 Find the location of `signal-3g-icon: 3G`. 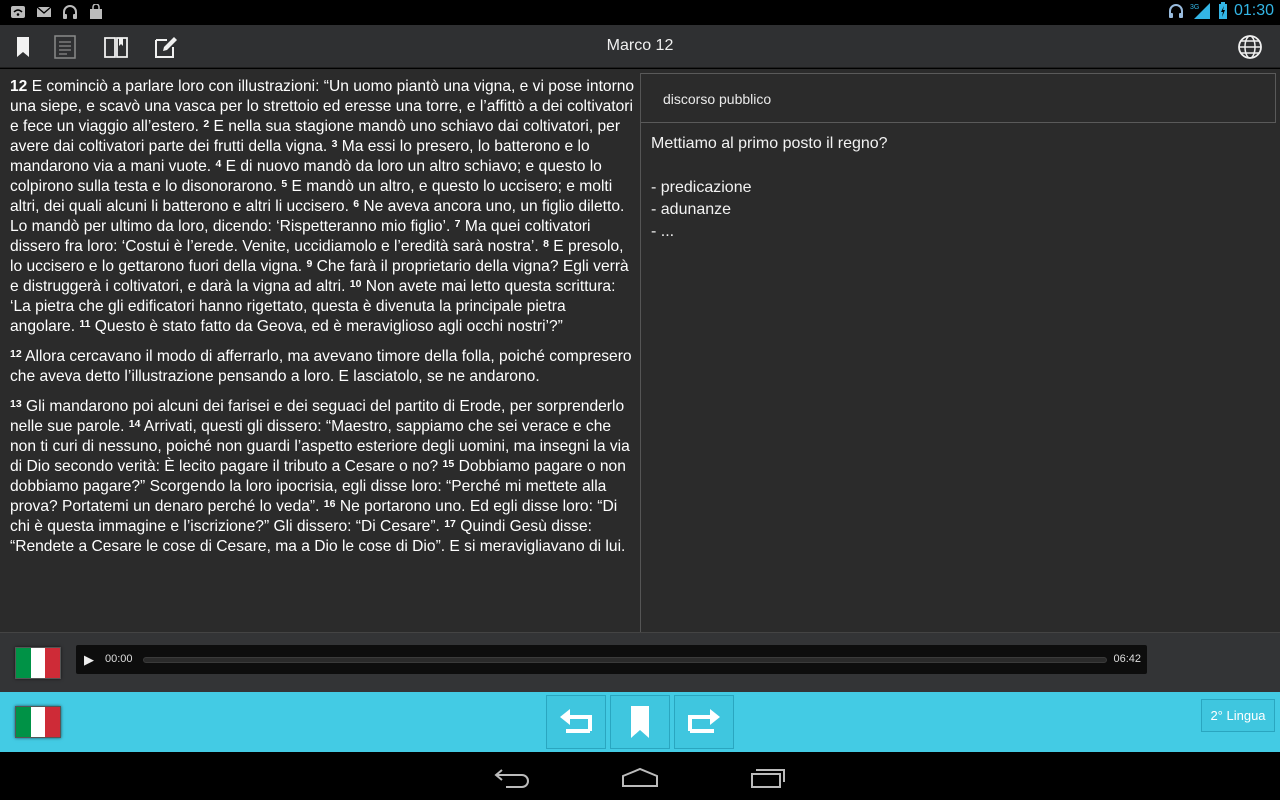

signal-3g-icon: 3G is located at coordinates (1200, 11).